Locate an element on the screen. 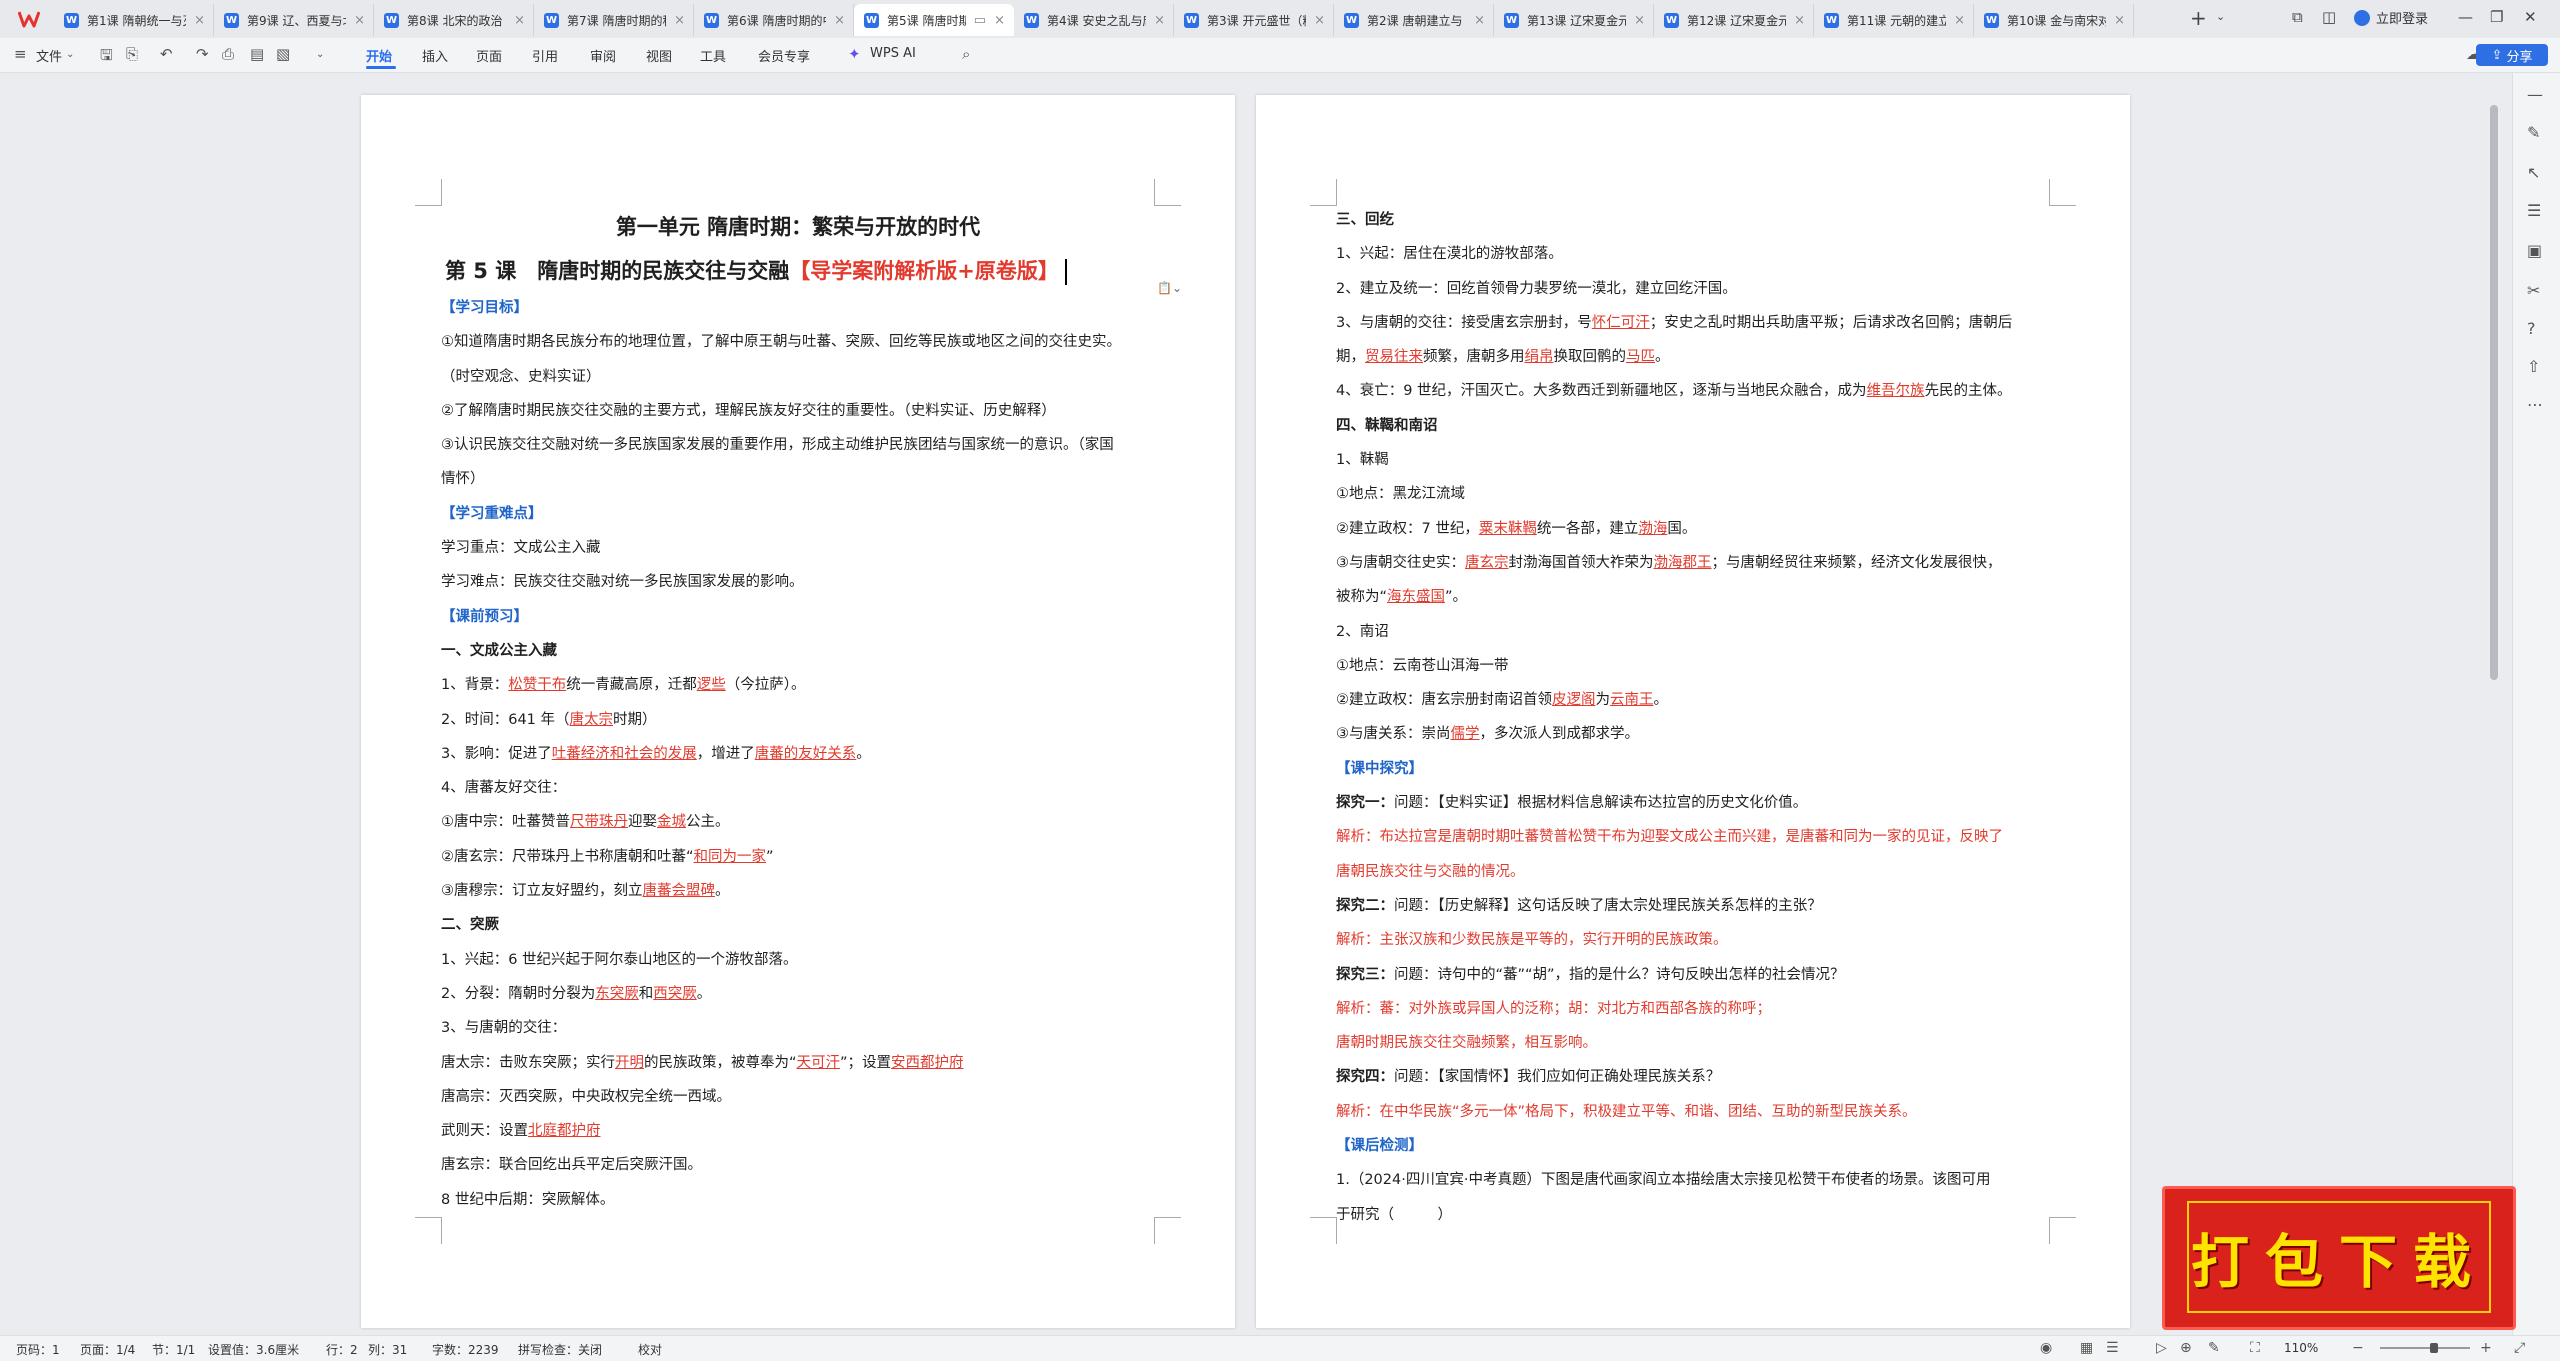 The height and width of the screenshot is (1361, 2560). document-tab: W 第10课 金与南宋对 × is located at coordinates (2054, 20).